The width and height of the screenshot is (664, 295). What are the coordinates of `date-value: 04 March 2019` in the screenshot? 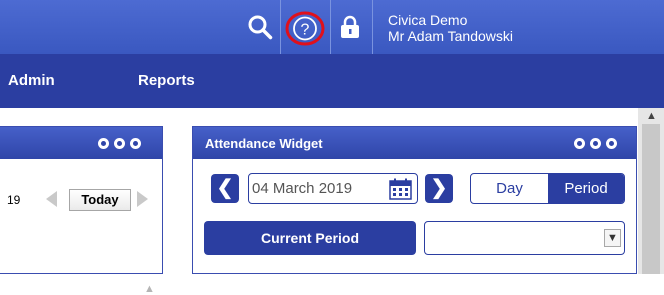 It's located at (302, 188).